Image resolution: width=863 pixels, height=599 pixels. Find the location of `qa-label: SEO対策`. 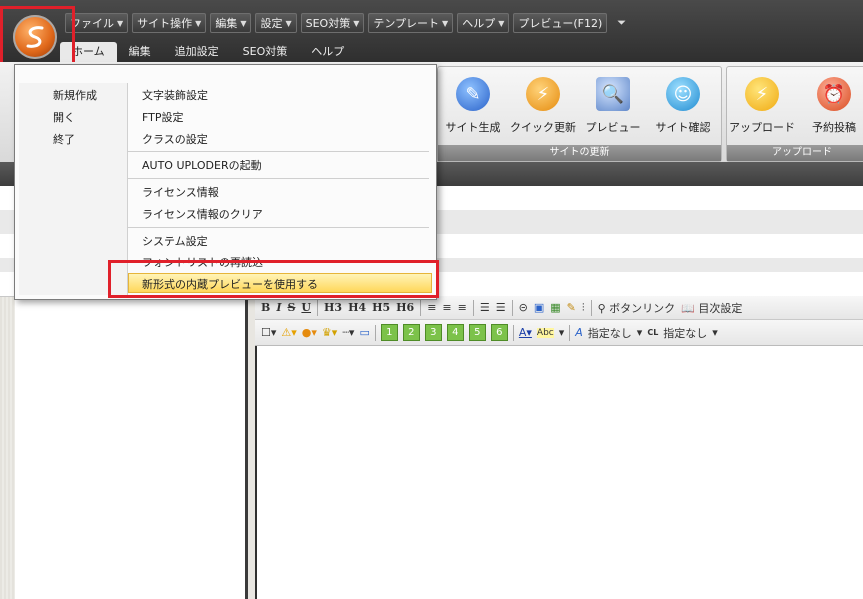

qa-label: SEO対策 is located at coordinates (328, 23).